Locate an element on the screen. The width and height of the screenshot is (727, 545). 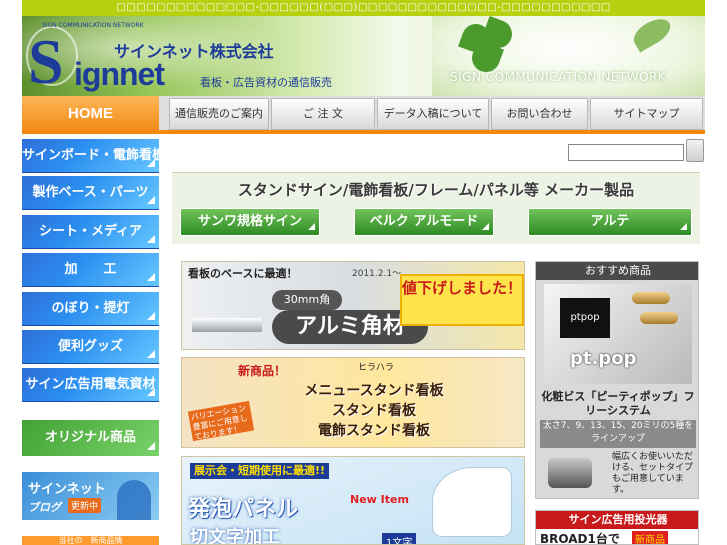
projector-panel: サイン広告用投光器 BROAD1台で 新商品 is located at coordinates (617, 527).